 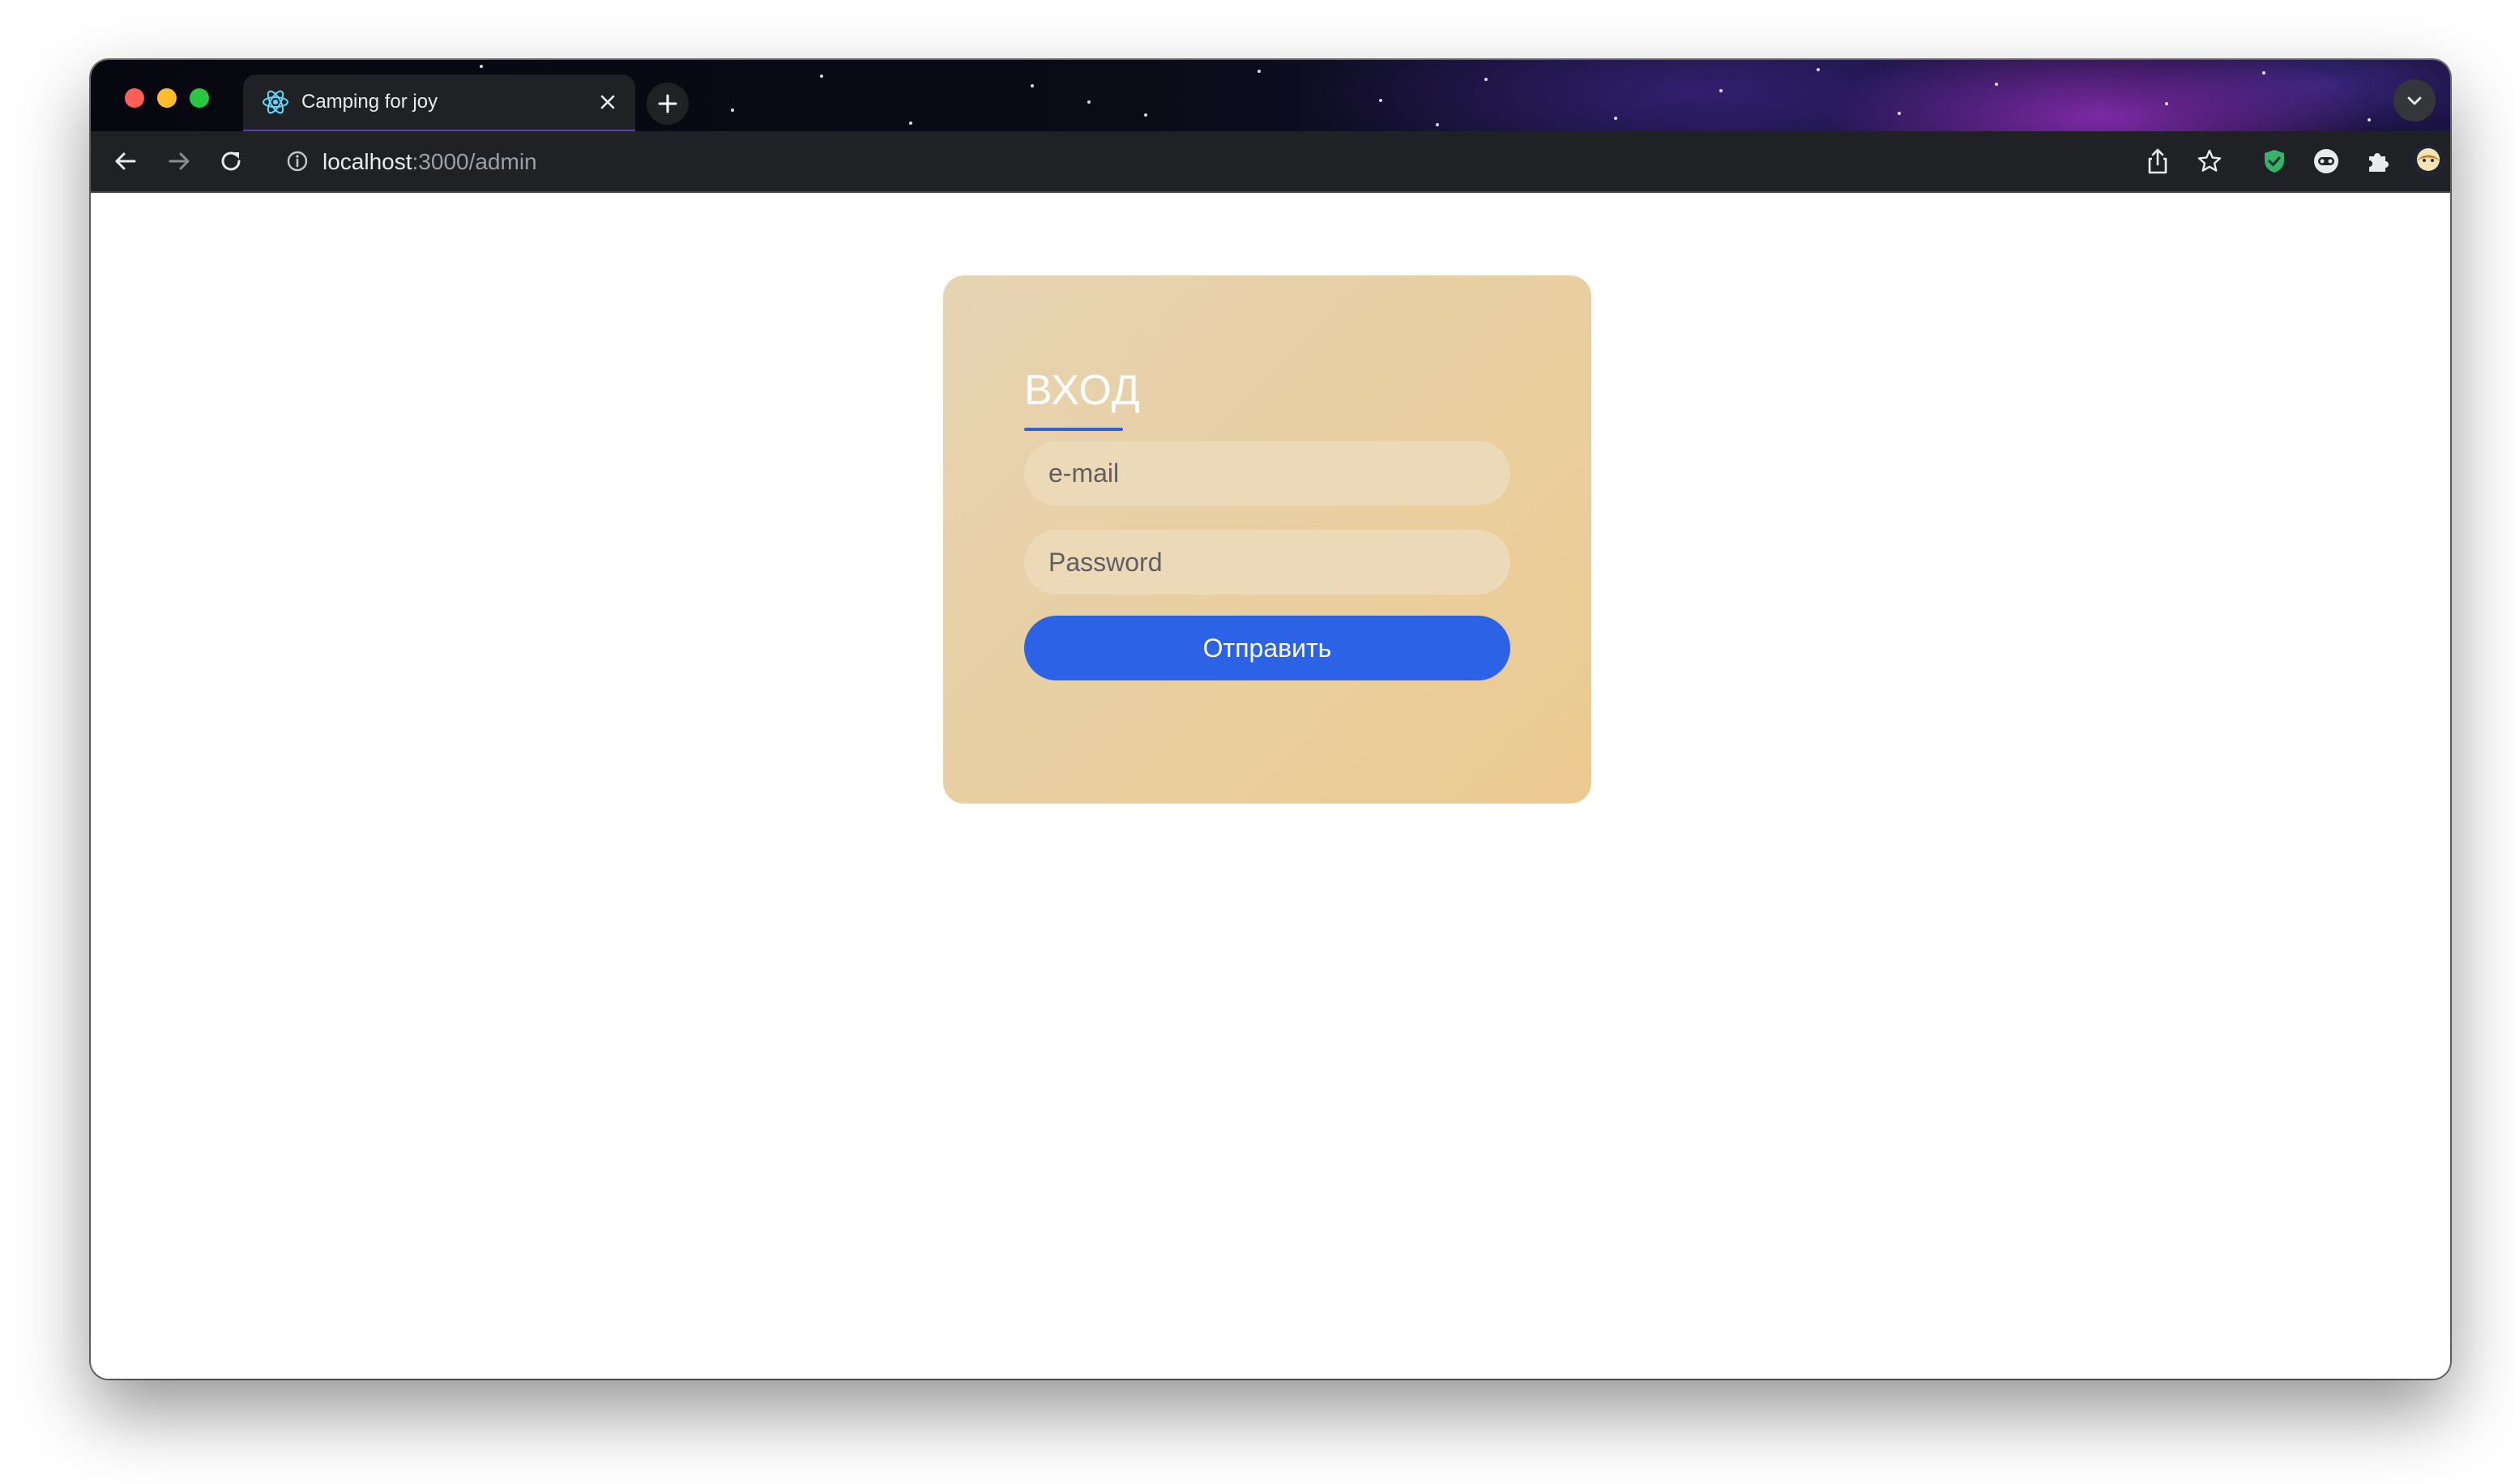 I want to click on email-field, so click(x=1267, y=473).